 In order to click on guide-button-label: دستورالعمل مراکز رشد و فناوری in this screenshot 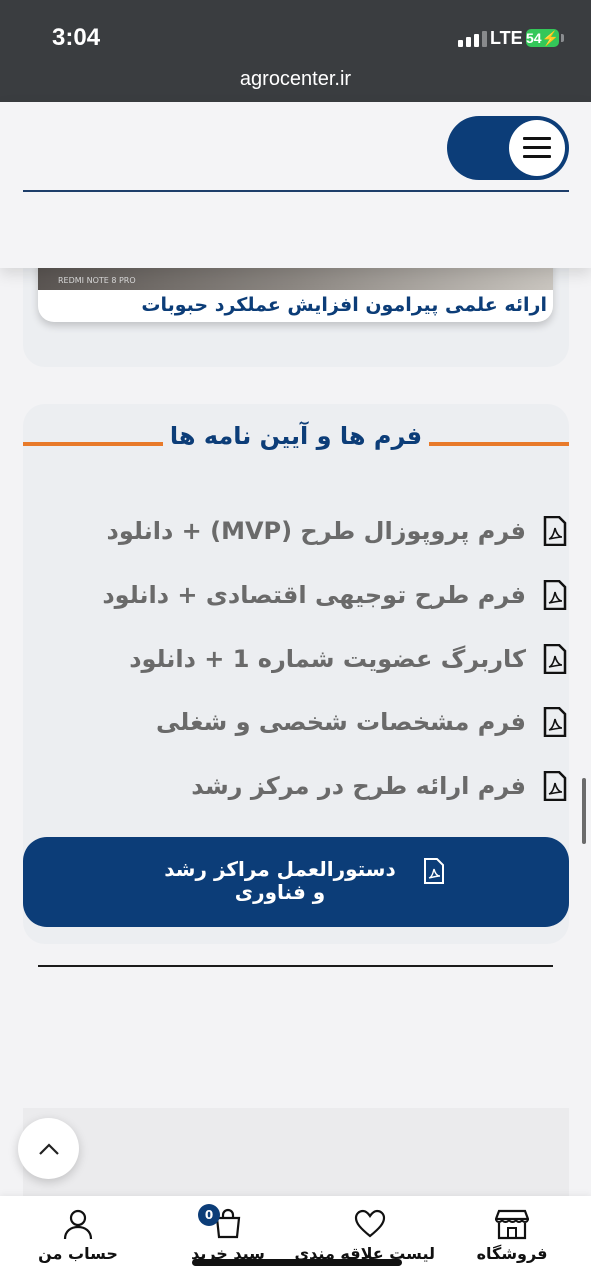, I will do `click(280, 881)`.